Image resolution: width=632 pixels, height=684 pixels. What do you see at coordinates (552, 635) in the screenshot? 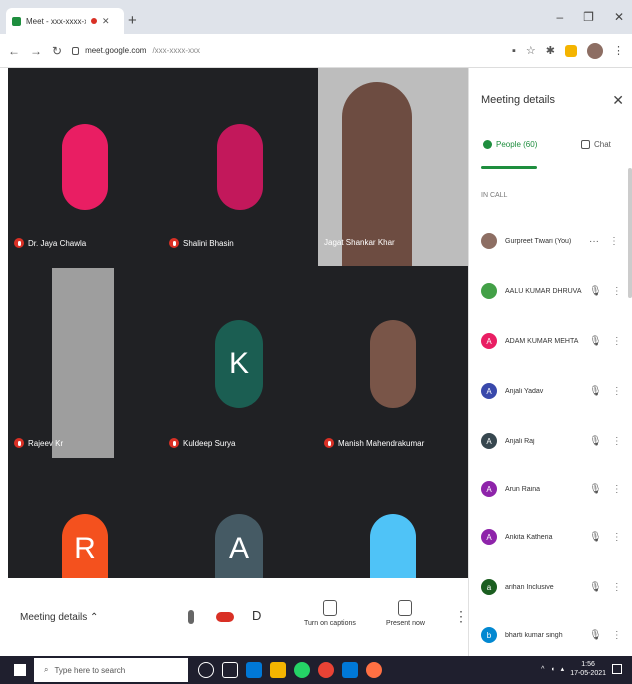
I see `participant-row: b bharti kumar singh 🎙 ⋮` at bounding box center [552, 635].